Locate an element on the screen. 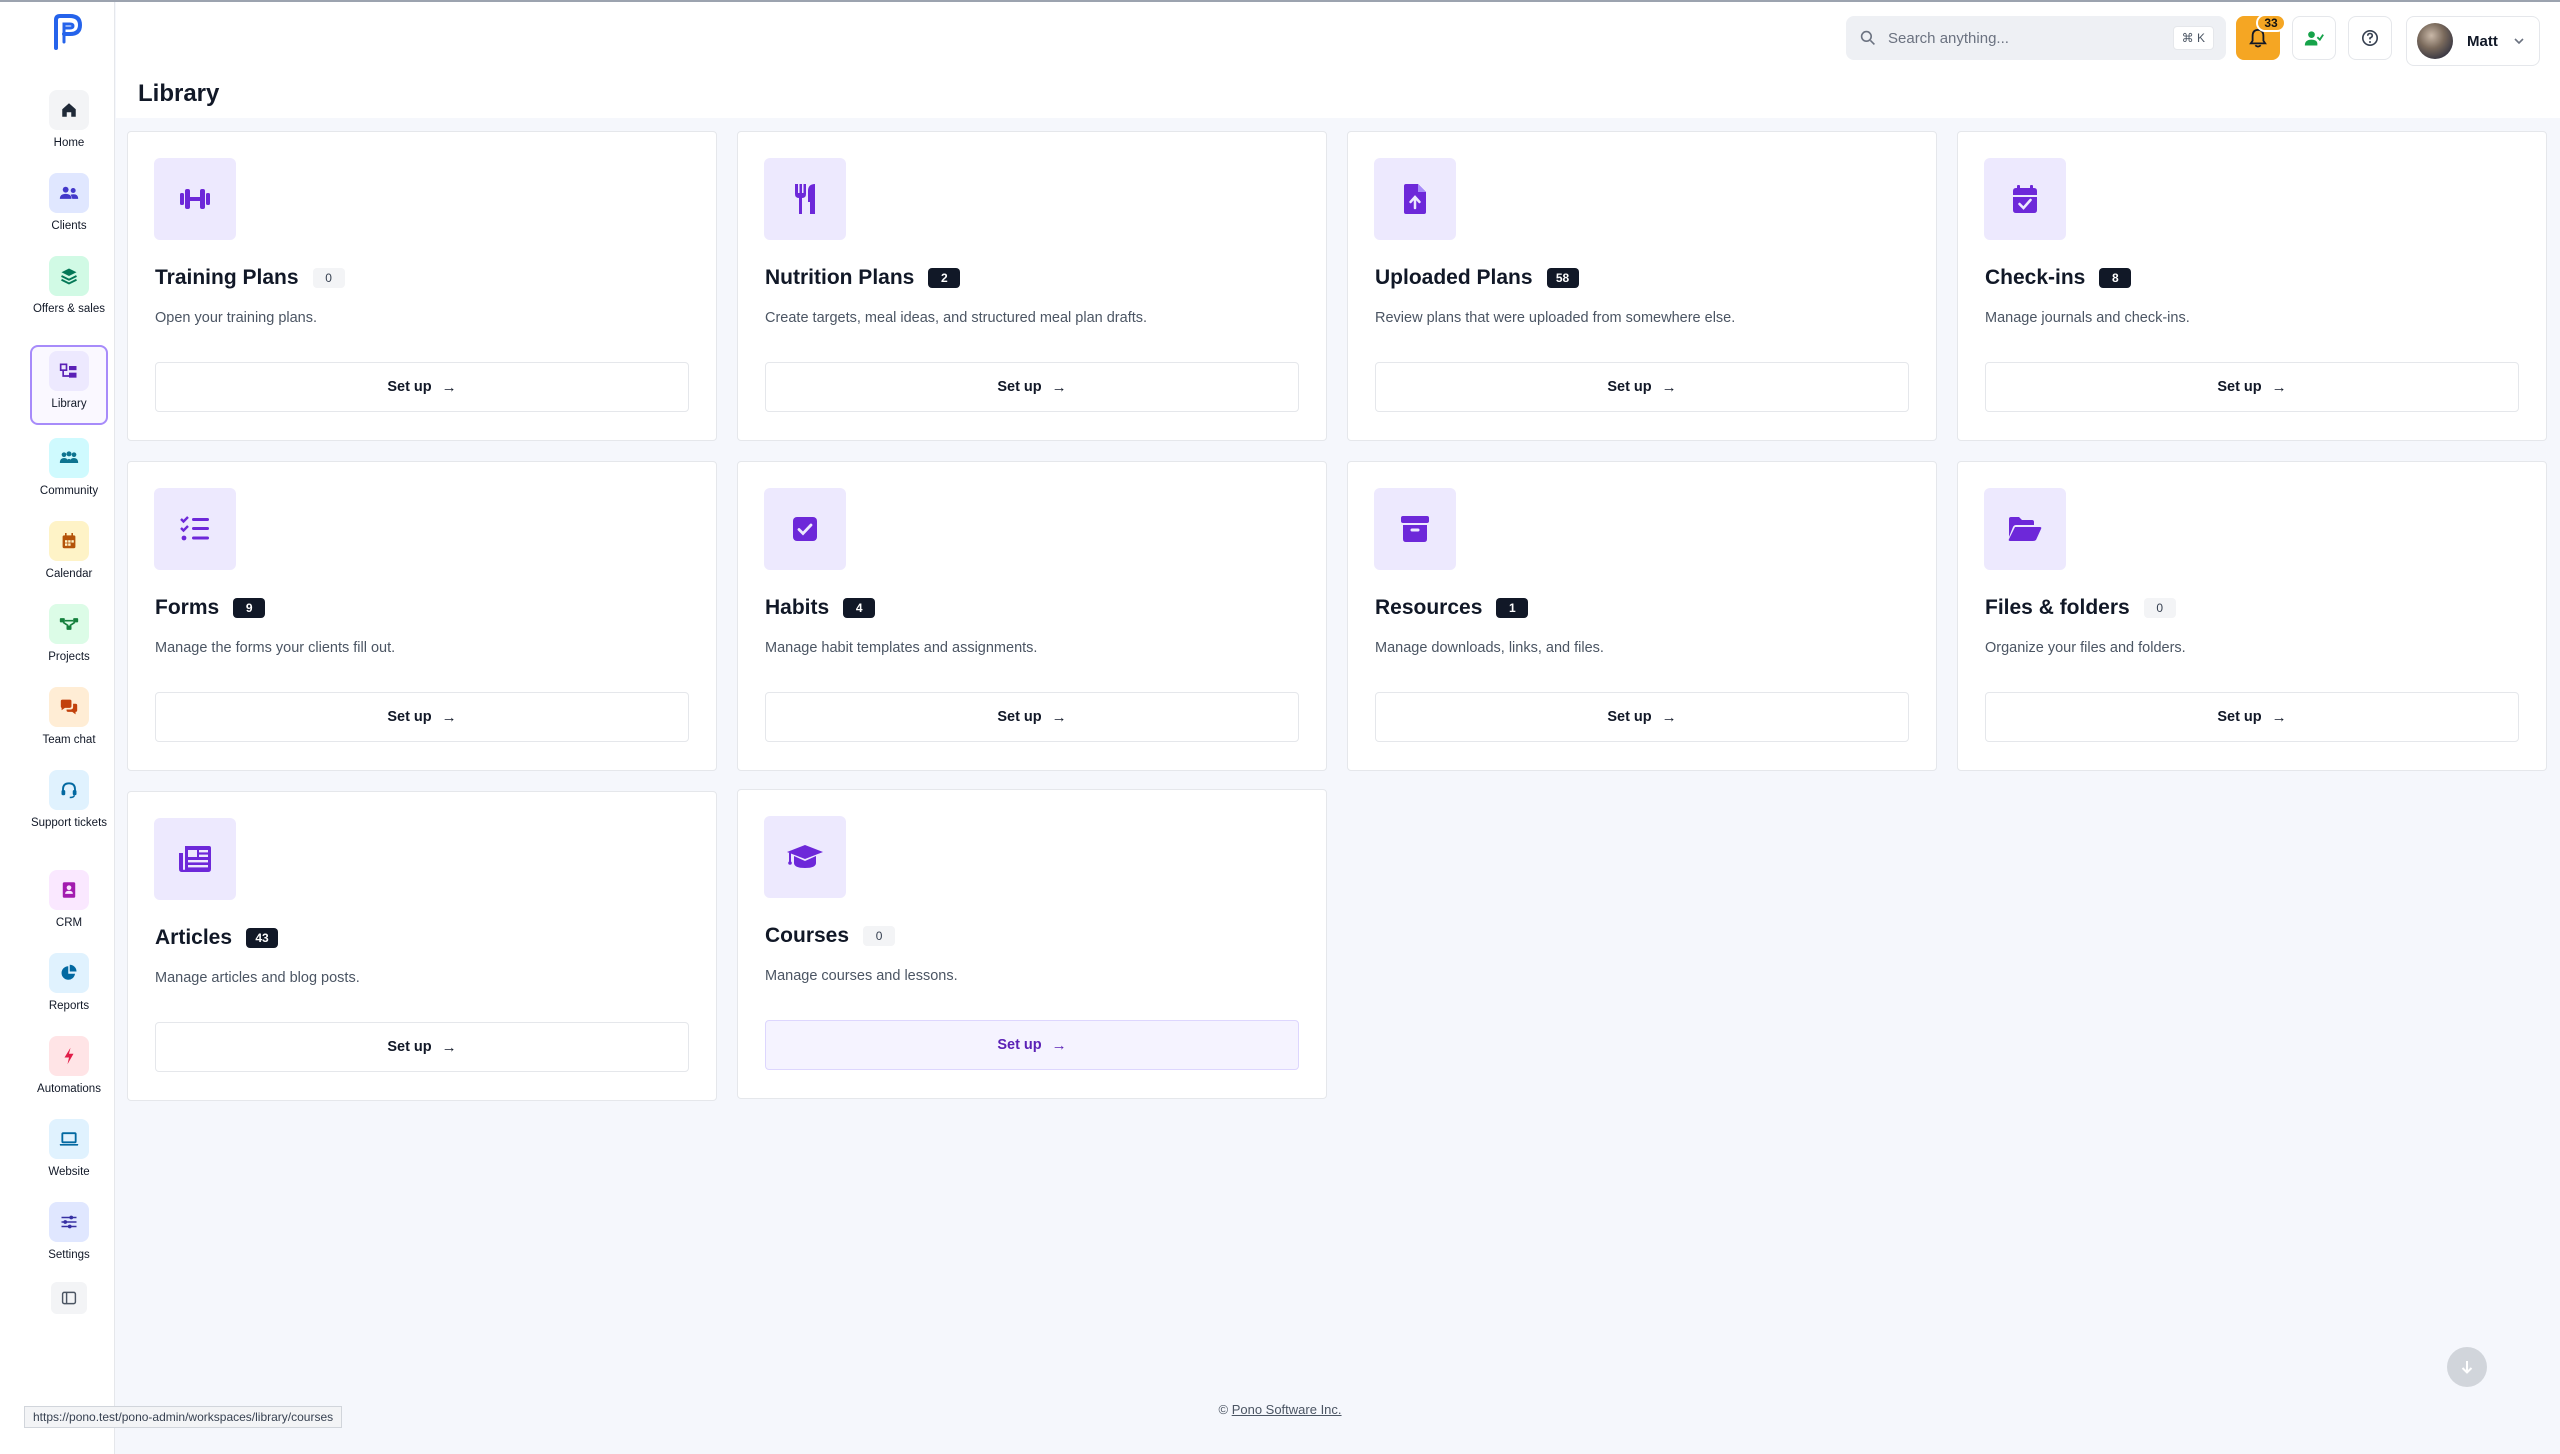  newspaper-icon is located at coordinates (195, 859).